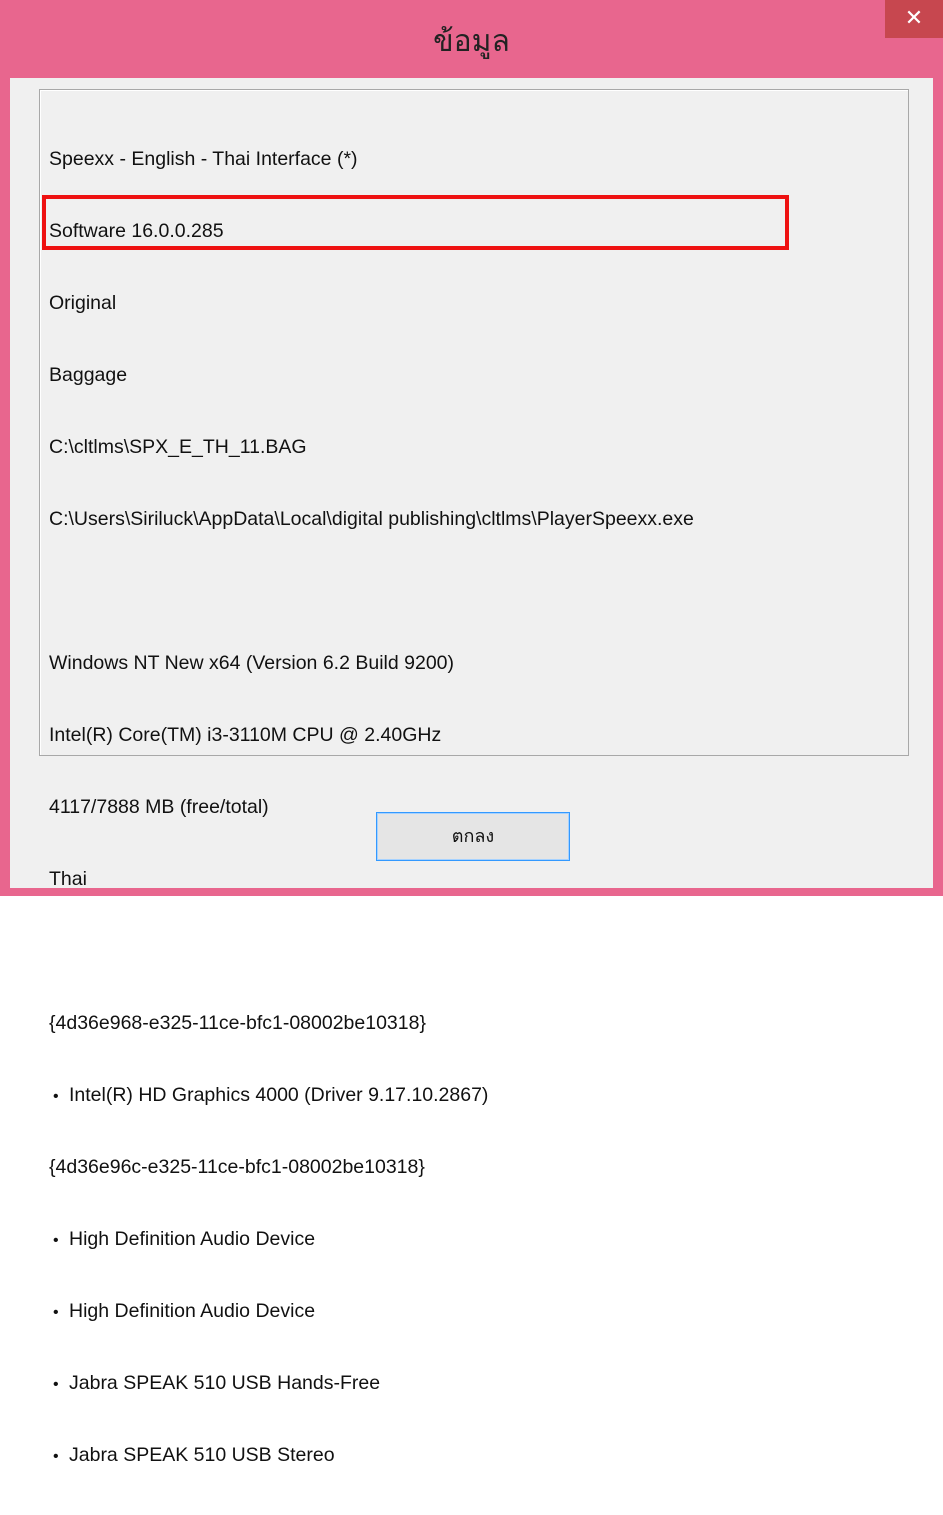 The height and width of the screenshot is (1515, 943). Describe the element at coordinates (178, 447) in the screenshot. I see `baggage-path-line: C:\cltlms\SPX_E_TH_11.BAG` at that location.